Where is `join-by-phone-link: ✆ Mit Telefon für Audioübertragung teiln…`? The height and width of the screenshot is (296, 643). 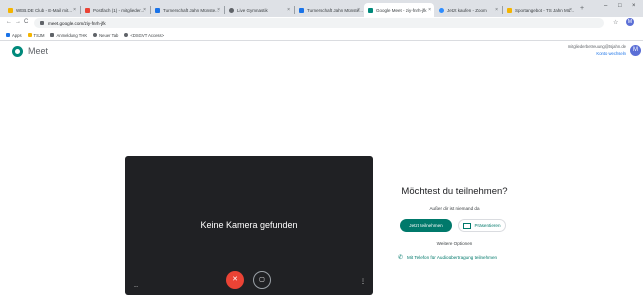
join-by-phone-link: ✆ Mit Telefon für Audioübertragung teiln… is located at coordinates (447, 257).